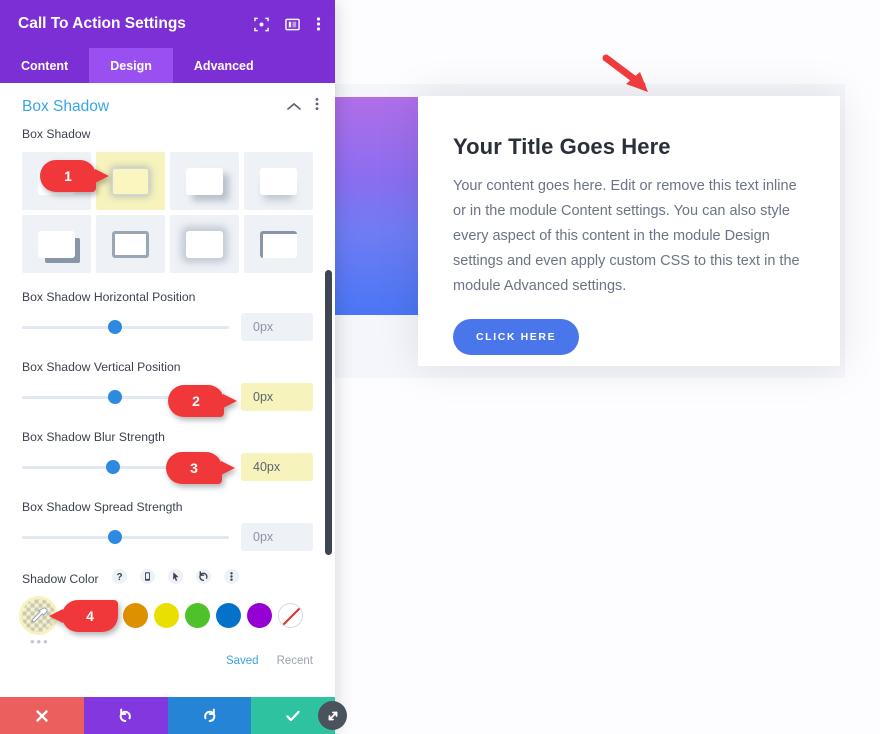  I want to click on label-vertical-position: Box Shadow Vertical Position, so click(101, 367).